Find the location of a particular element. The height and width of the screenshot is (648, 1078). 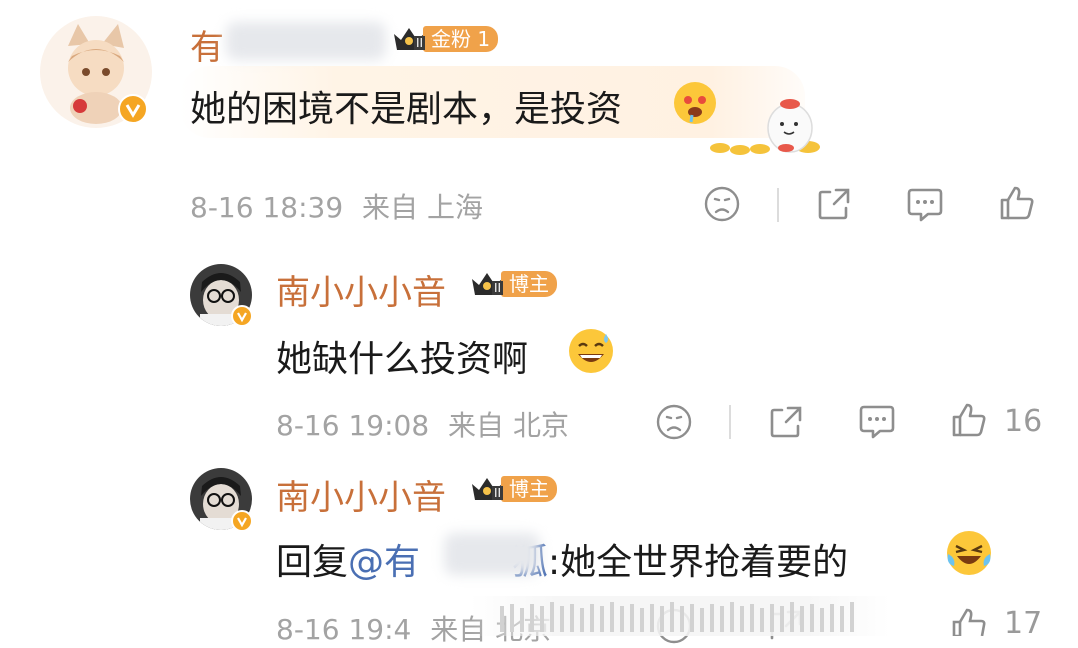

reply-1-meta: 8-16 19:08 来自 北京 is located at coordinates (422, 424).